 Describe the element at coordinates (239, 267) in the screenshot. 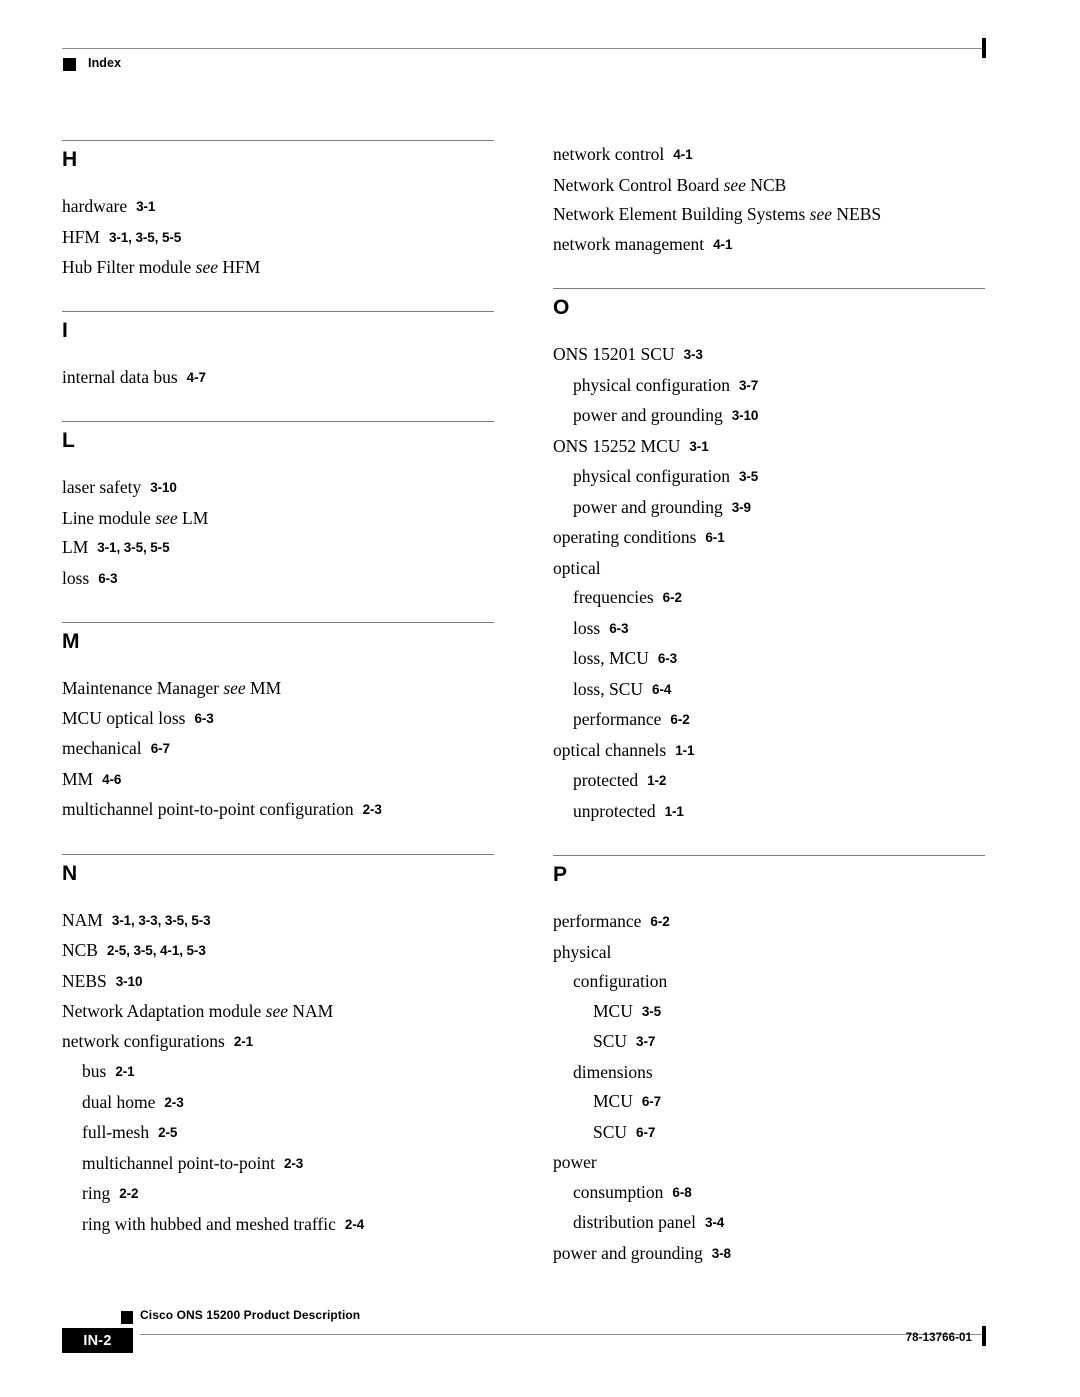

I see `index-entry-see-target: HFM` at that location.